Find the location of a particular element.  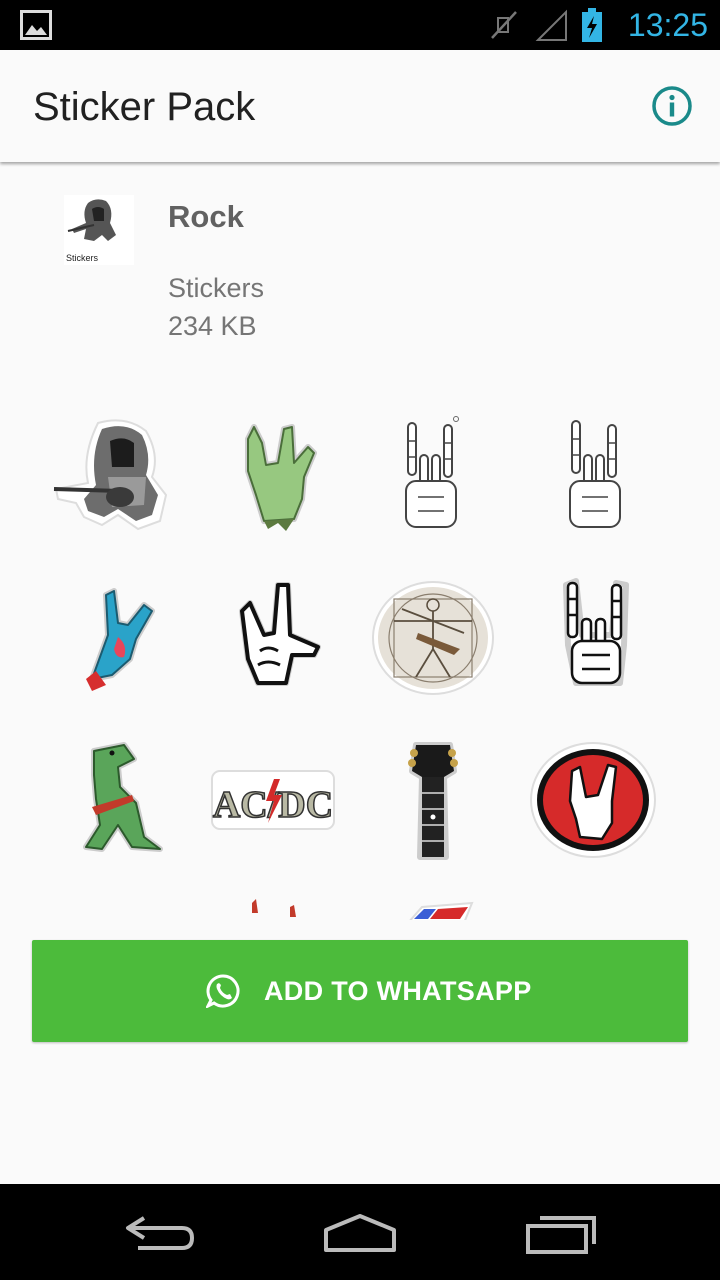

sticker-ac-dc-logo: AC/DC is located at coordinates (273, 800).